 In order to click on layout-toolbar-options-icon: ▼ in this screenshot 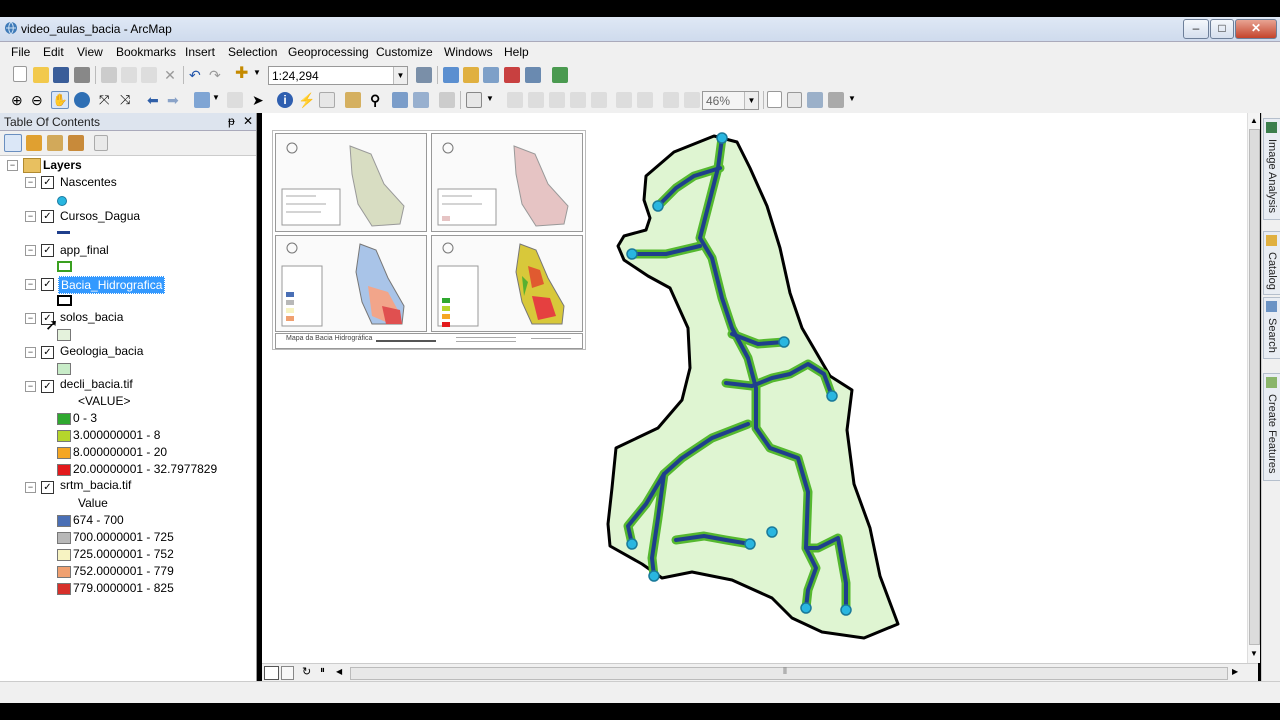, I will do `click(856, 102)`.